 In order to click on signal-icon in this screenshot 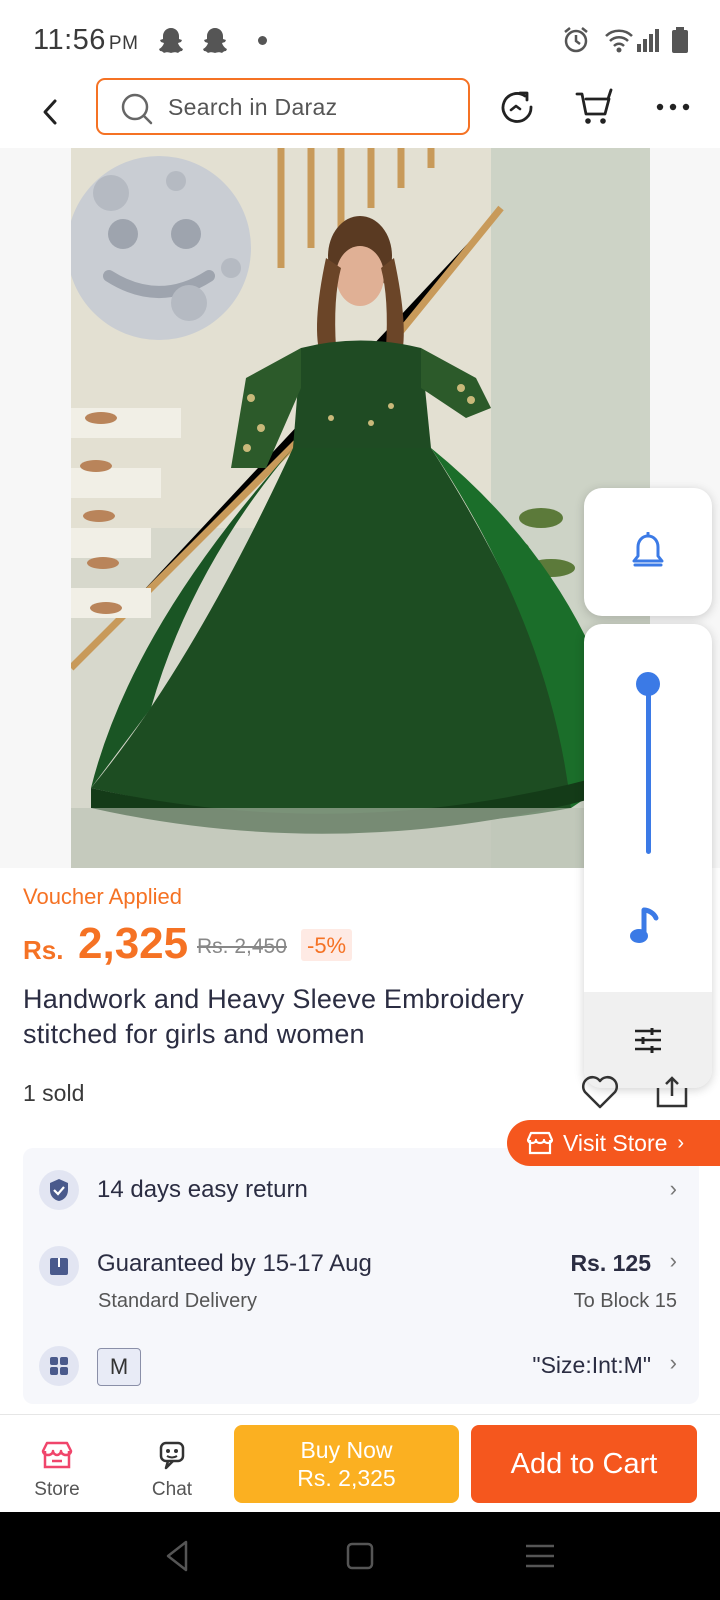, I will do `click(648, 40)`.